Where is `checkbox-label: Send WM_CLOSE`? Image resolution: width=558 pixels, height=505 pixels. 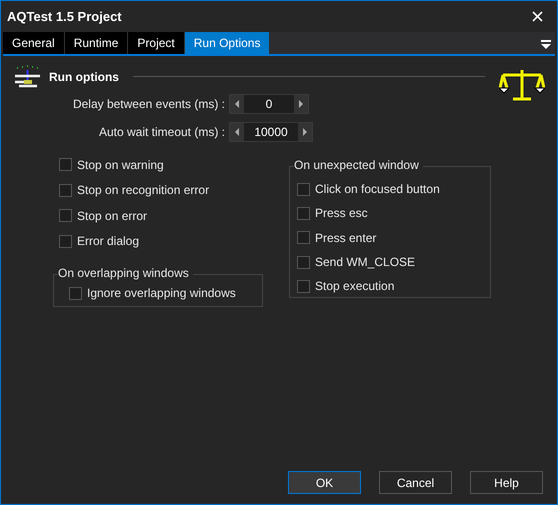
checkbox-label: Send WM_CLOSE is located at coordinates (365, 263).